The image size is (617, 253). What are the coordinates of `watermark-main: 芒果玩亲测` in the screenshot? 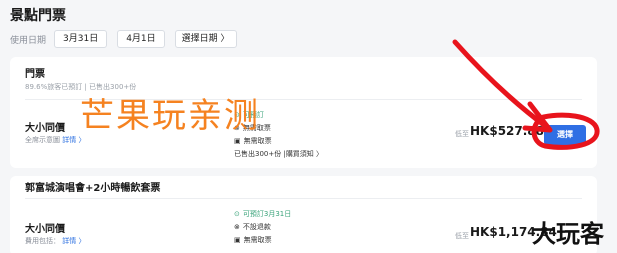 It's located at (170, 116).